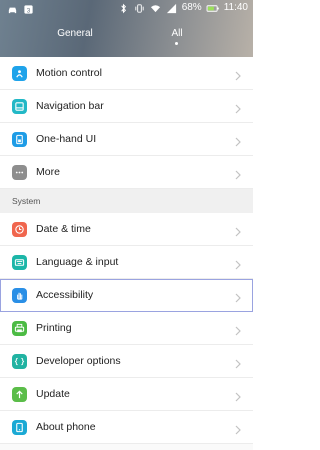 The width and height of the screenshot is (320, 450). I want to click on notification-badge-icon: 3, so click(28, 9).